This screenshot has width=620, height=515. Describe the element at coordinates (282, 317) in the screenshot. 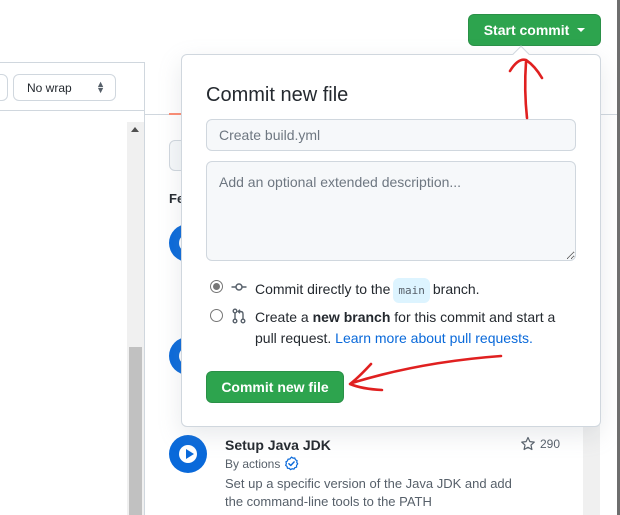

I see `label-text: Create a` at that location.